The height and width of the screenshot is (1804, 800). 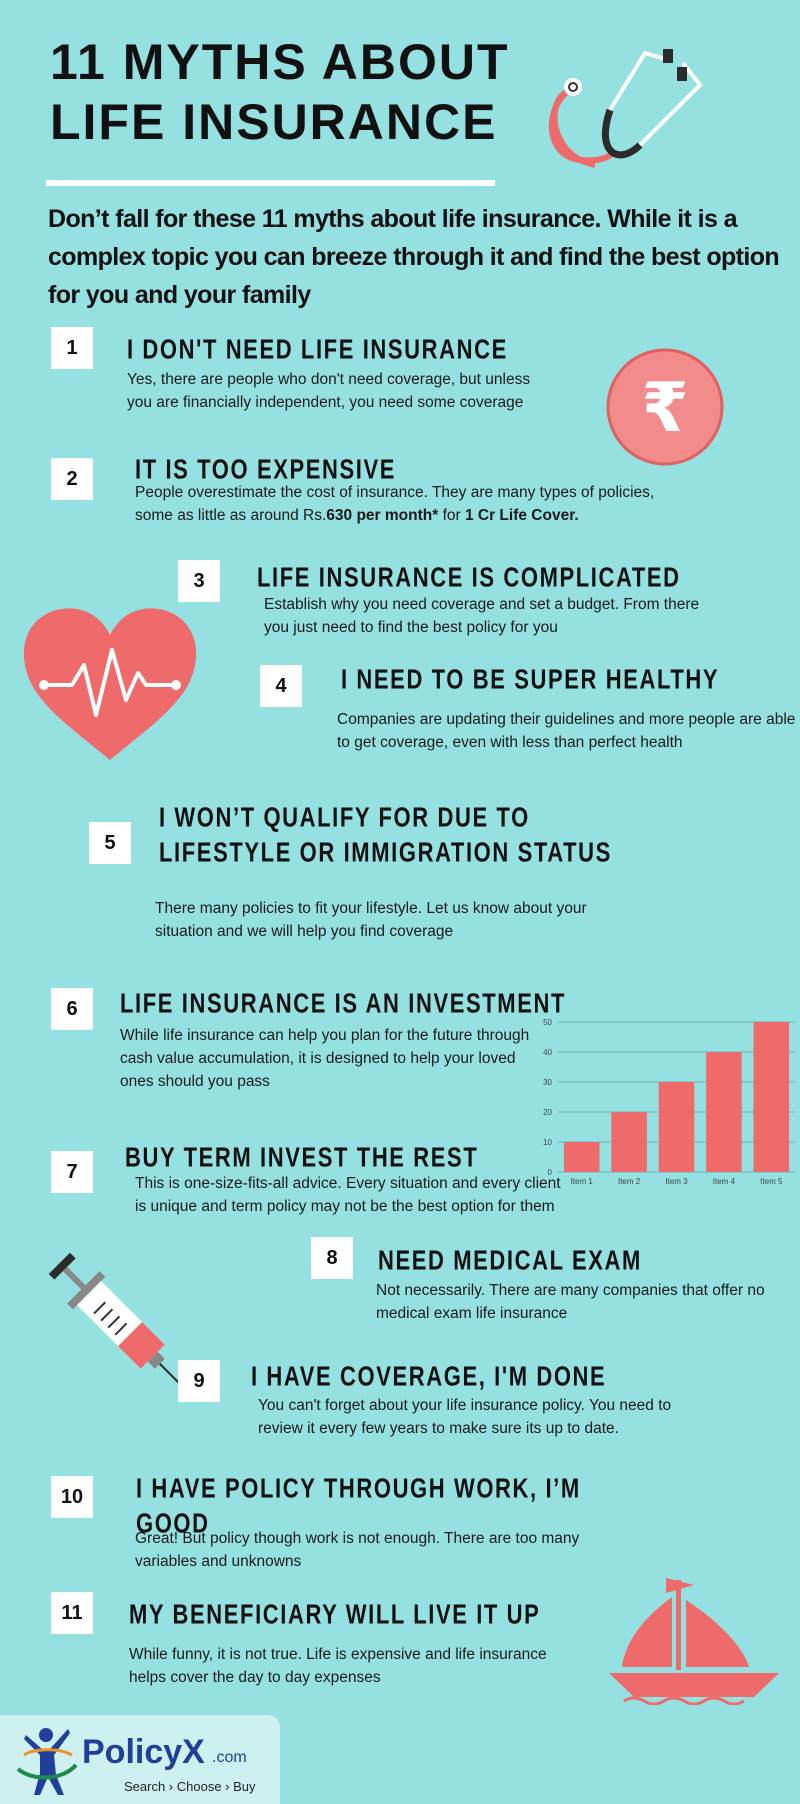 What do you see at coordinates (724, 1181) in the screenshot?
I see `x-tick-label: Item 4` at bounding box center [724, 1181].